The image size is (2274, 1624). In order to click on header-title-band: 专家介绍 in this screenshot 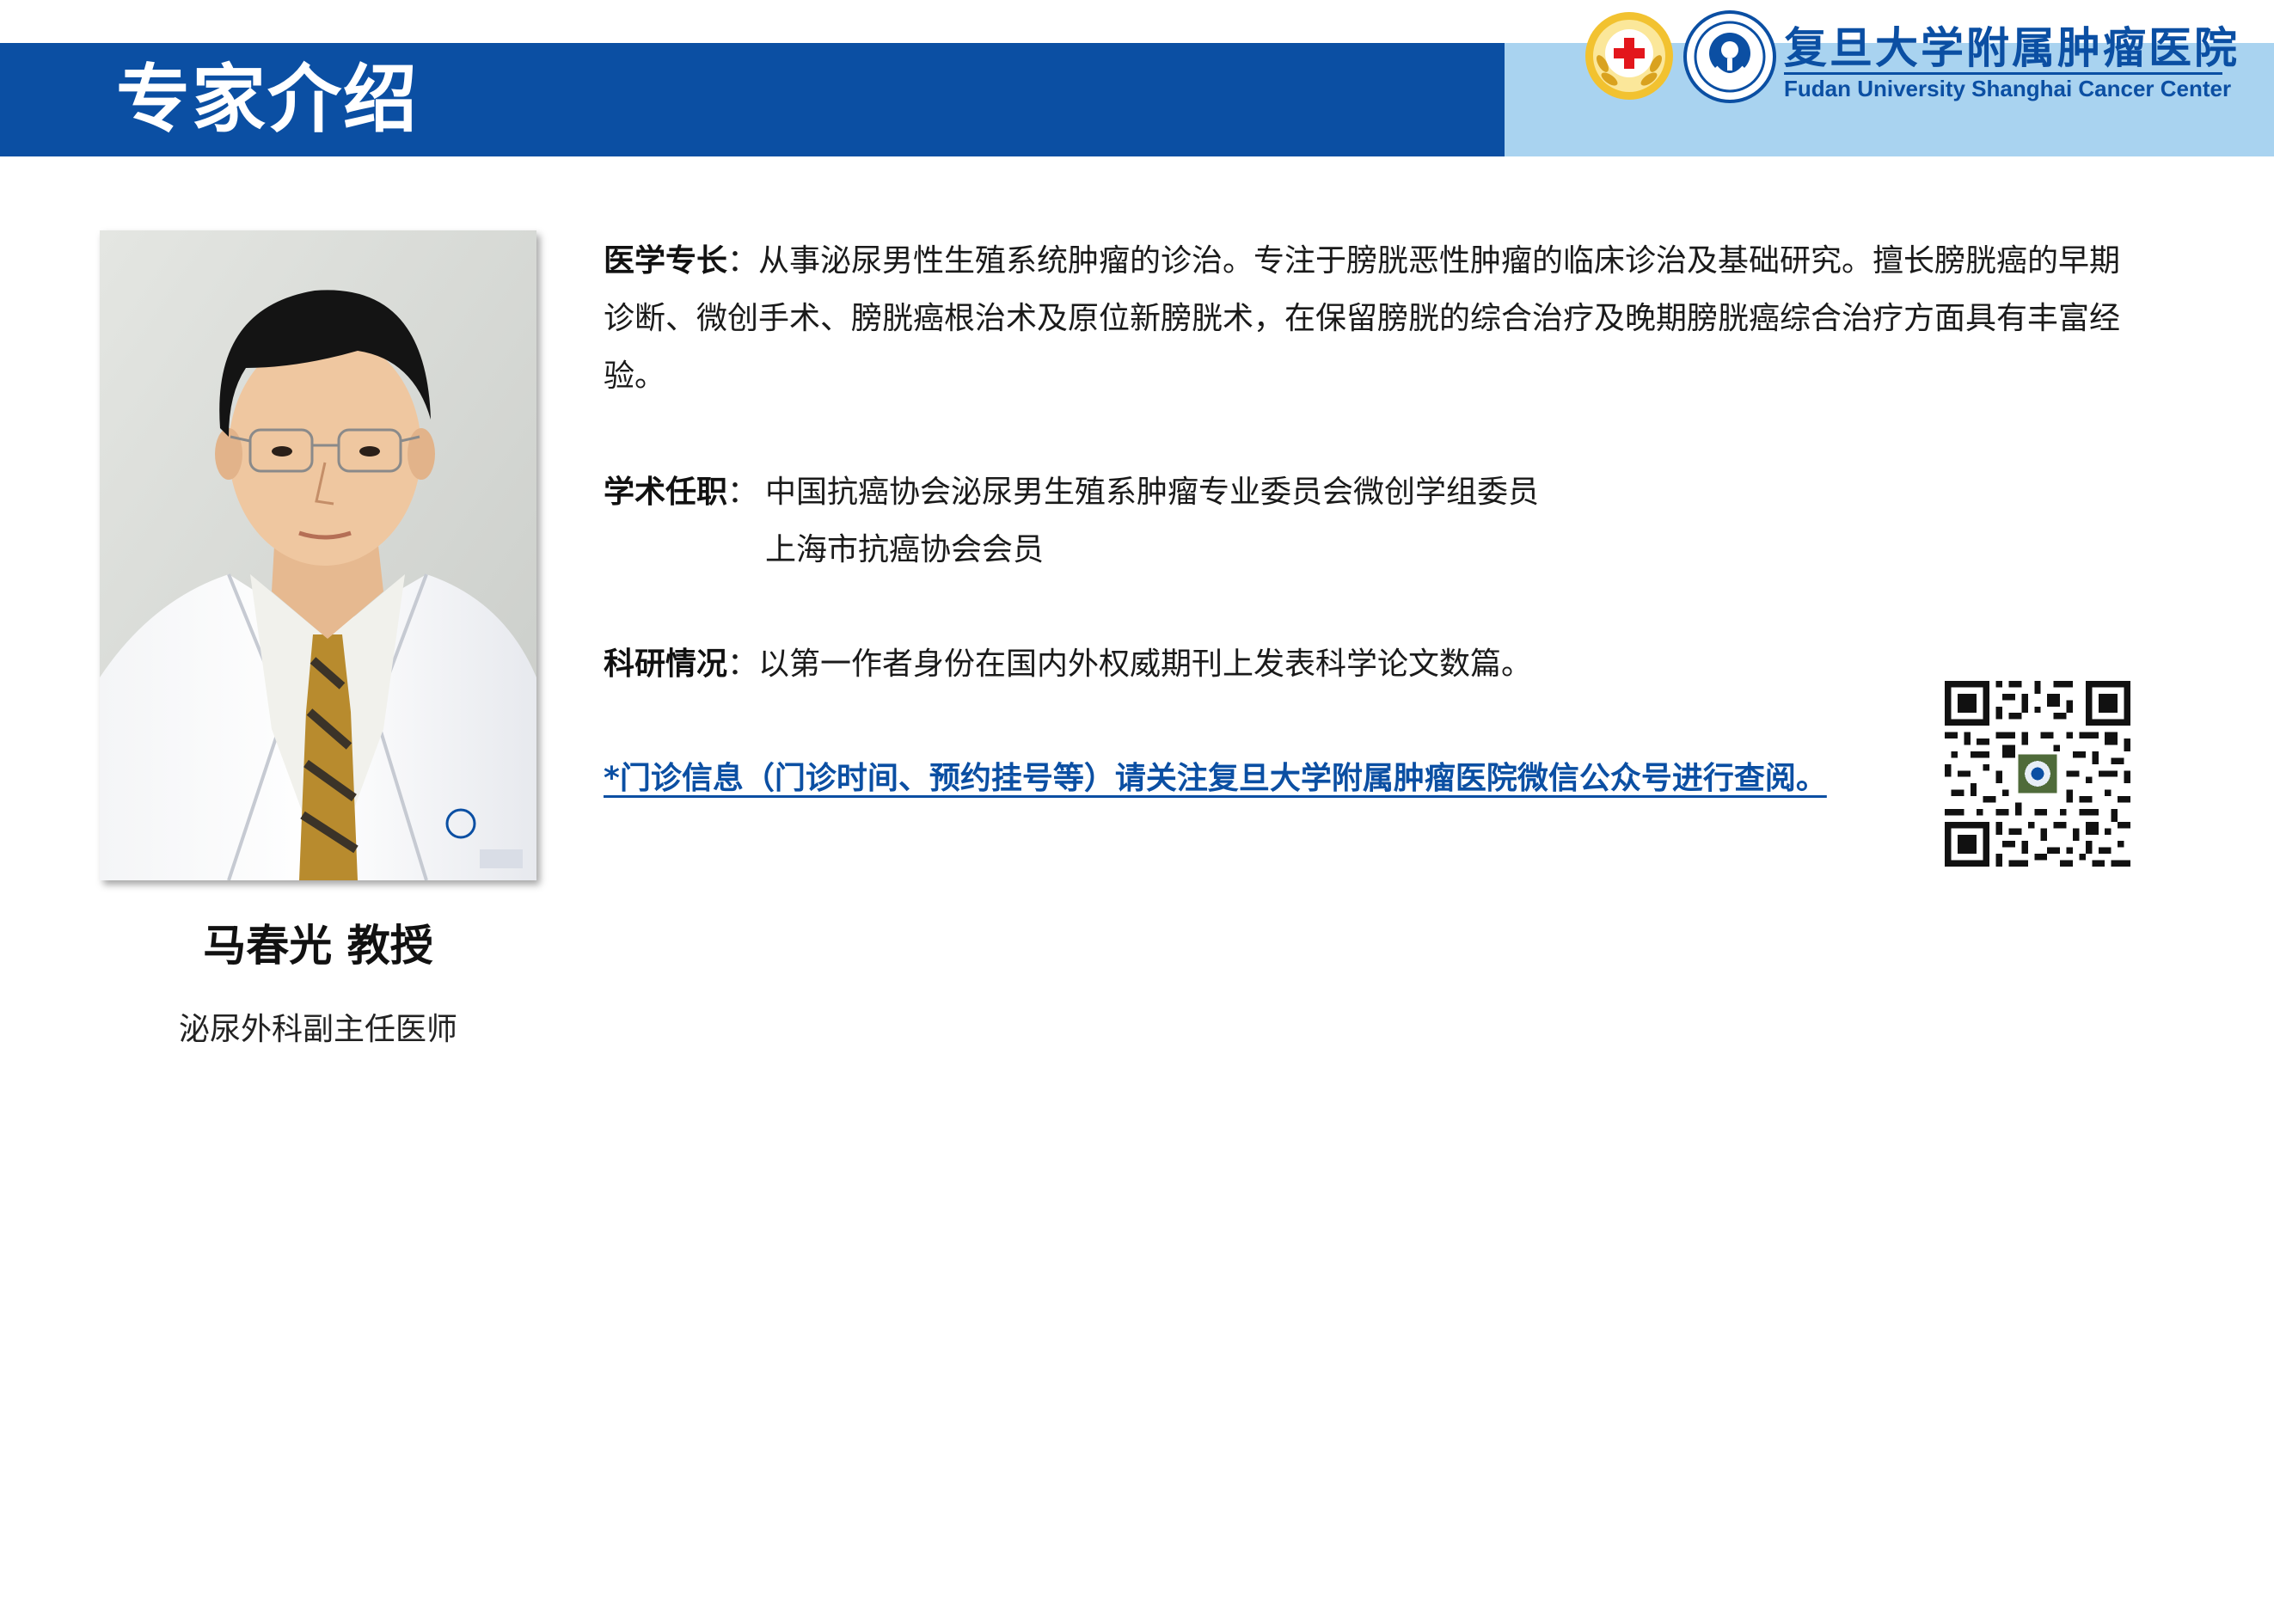, I will do `click(753, 99)`.